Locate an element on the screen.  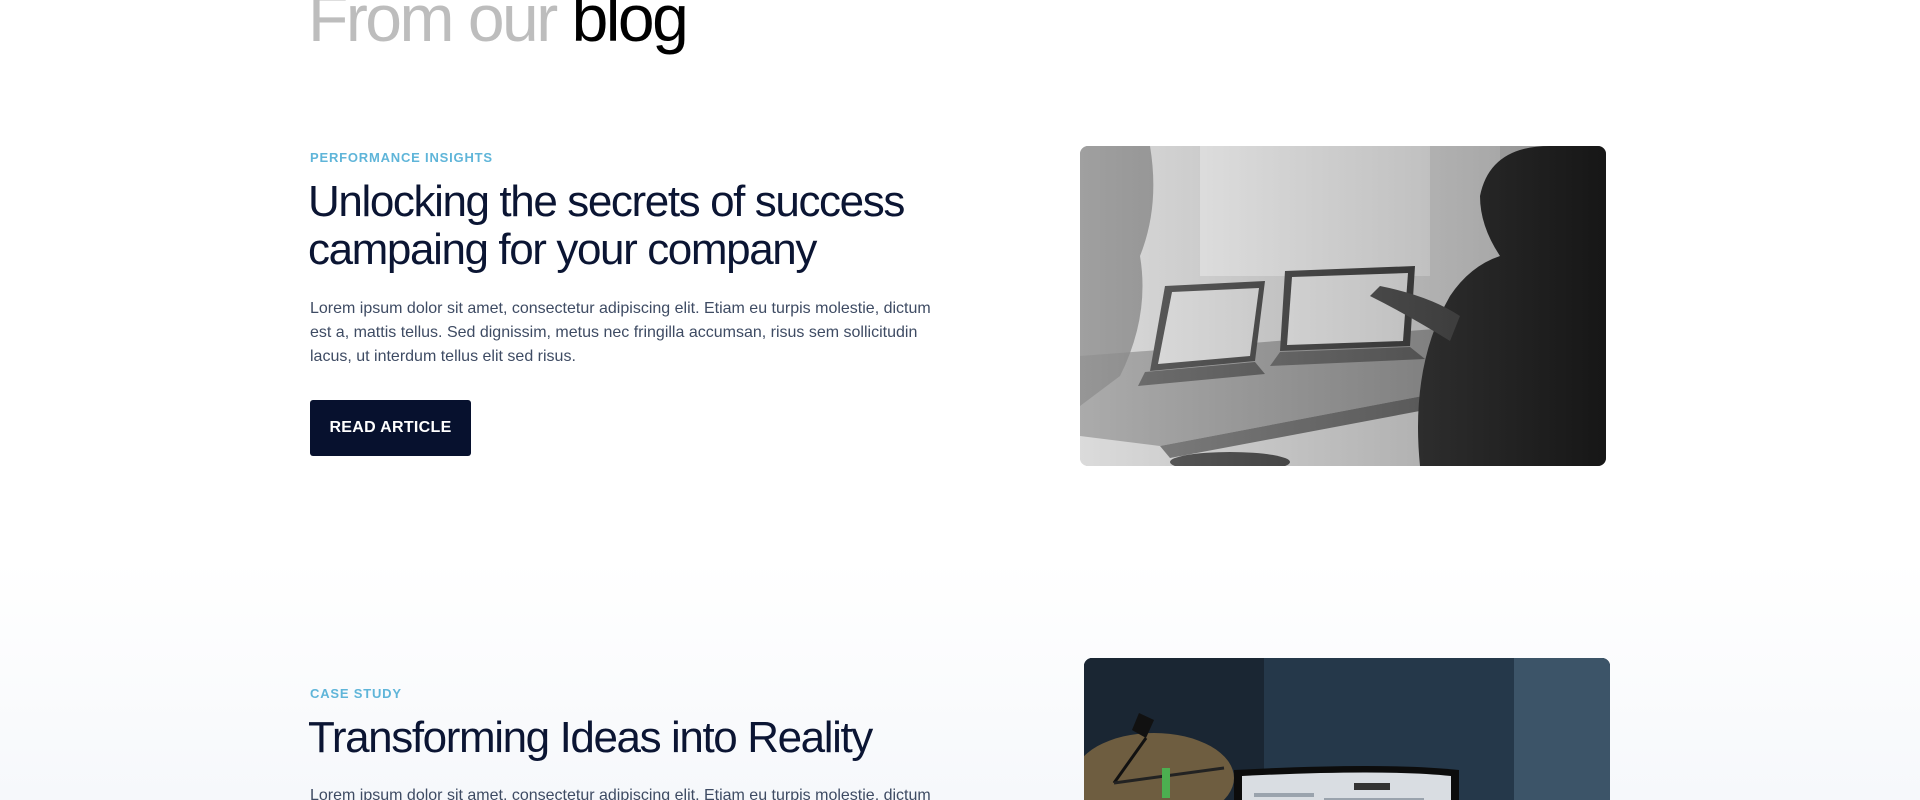
office-laptops-photo is located at coordinates (1343, 306).